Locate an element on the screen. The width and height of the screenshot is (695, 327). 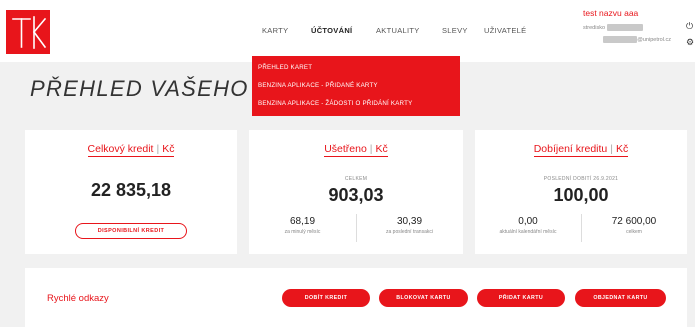
topup-caption: POSLEDNÍ DOBITÍ 26.9.2021 is located at coordinates (581, 179).